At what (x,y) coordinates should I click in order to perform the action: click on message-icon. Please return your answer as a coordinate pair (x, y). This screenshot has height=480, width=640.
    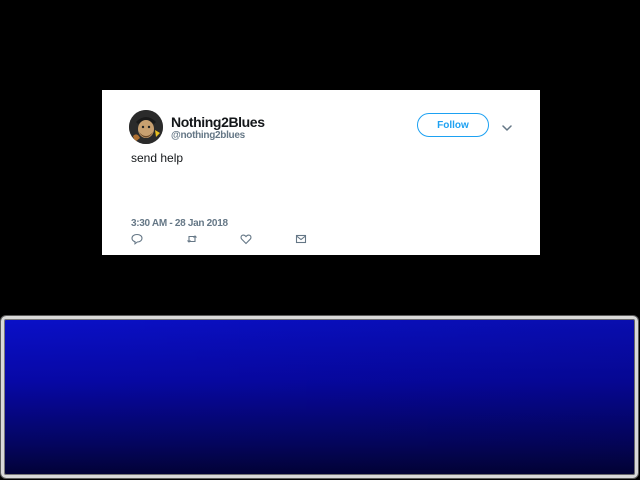
    Looking at the image, I should click on (301, 239).